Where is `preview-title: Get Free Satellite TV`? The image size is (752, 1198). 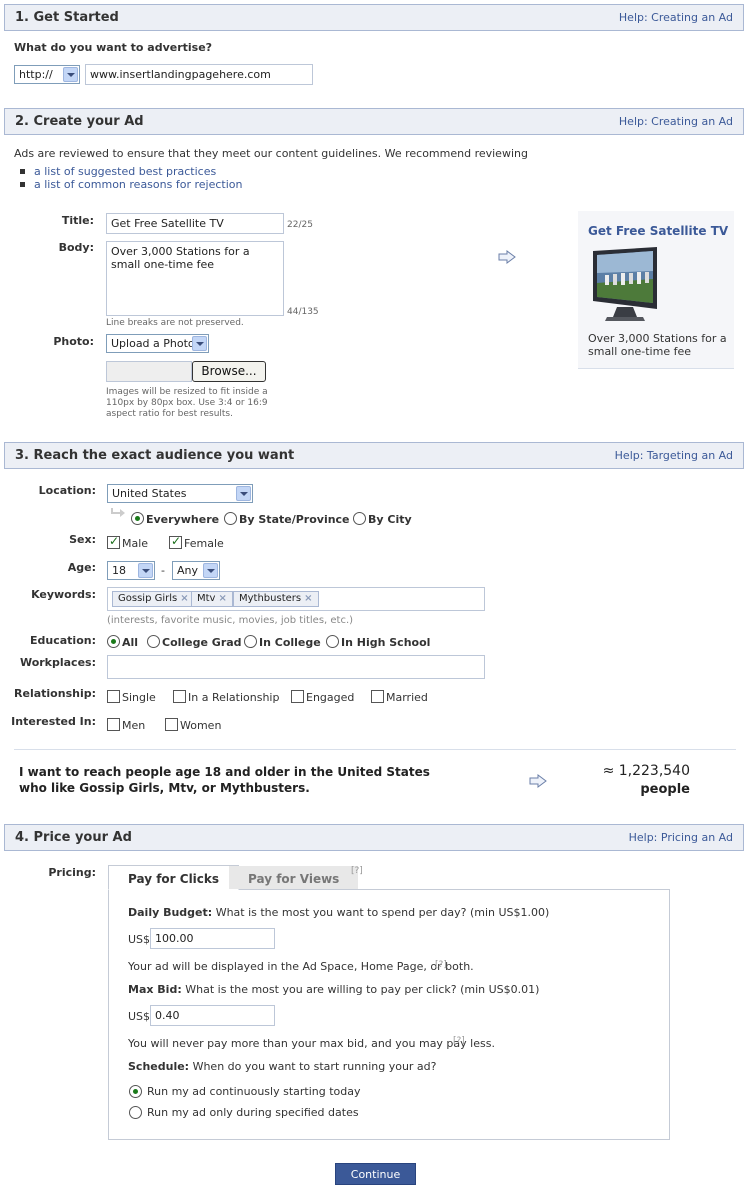
preview-title: Get Free Satellite TV is located at coordinates (658, 231).